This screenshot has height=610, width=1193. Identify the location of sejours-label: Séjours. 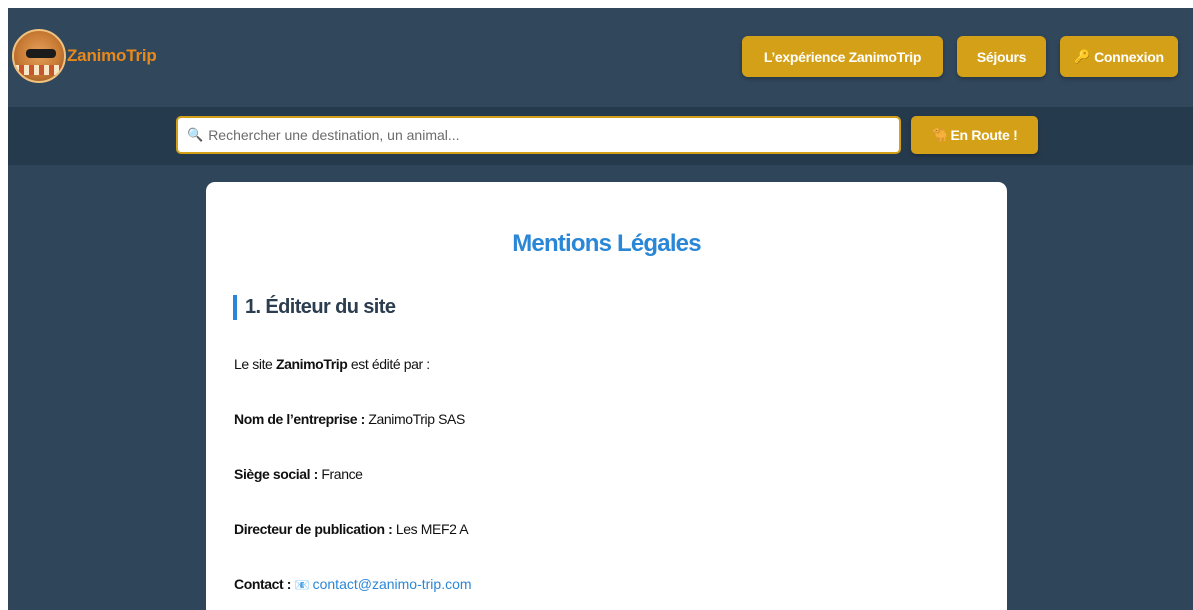
(1001, 56).